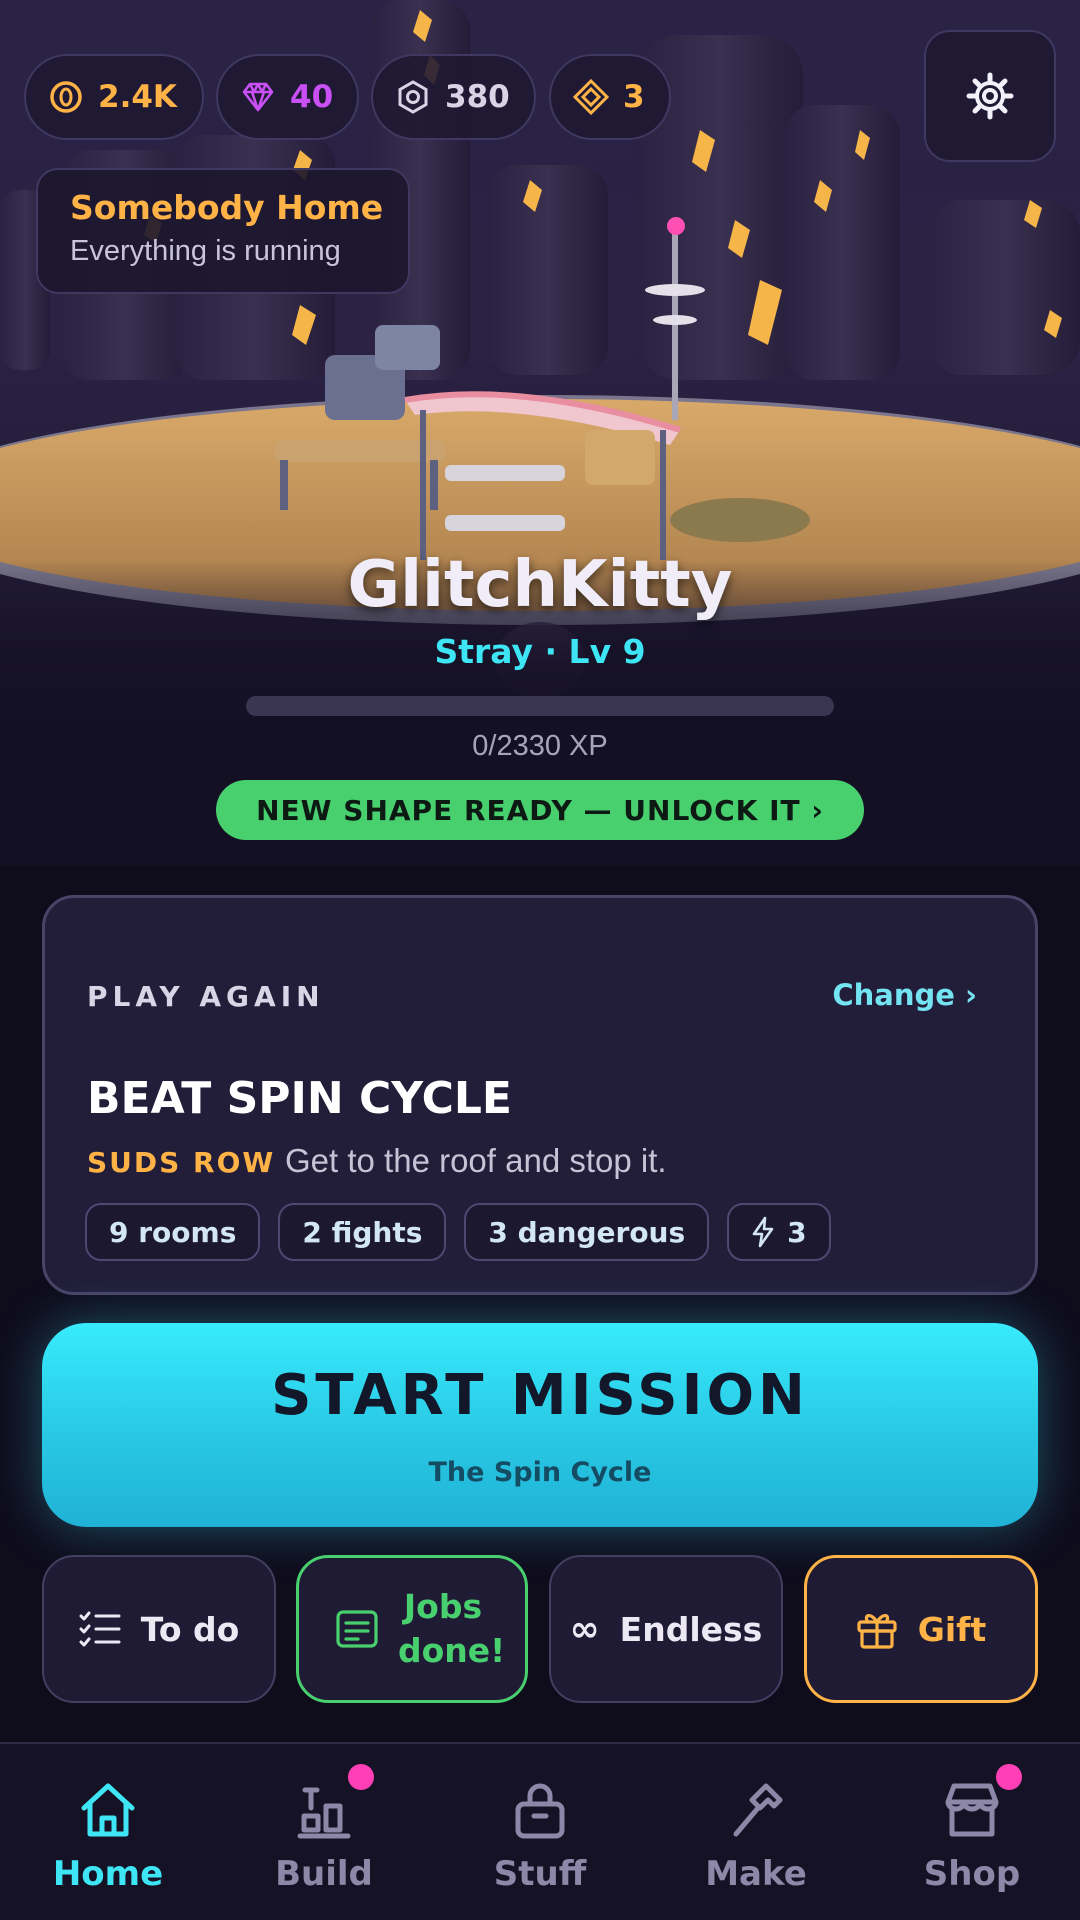 This screenshot has width=1080, height=1920. What do you see at coordinates (223, 231) in the screenshot?
I see `home-status-card: Somebody Home Everything is running` at bounding box center [223, 231].